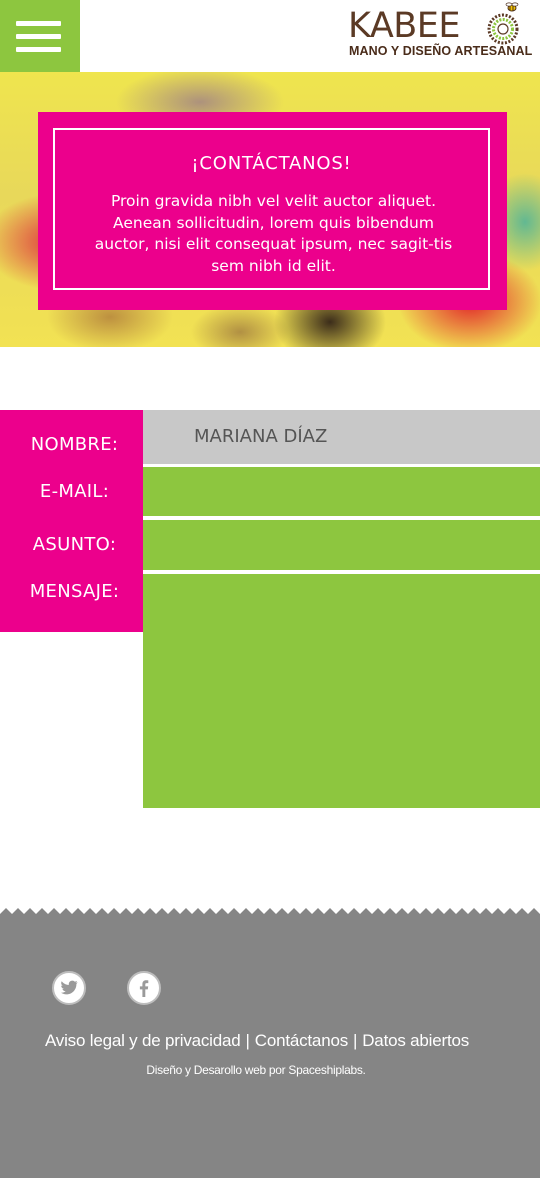 The width and height of the screenshot is (540, 1178). What do you see at coordinates (71, 521) in the screenshot?
I see `contact-form-labels: NOMBRE: E-MAIL: ASUNTO: MENSAJE:` at bounding box center [71, 521].